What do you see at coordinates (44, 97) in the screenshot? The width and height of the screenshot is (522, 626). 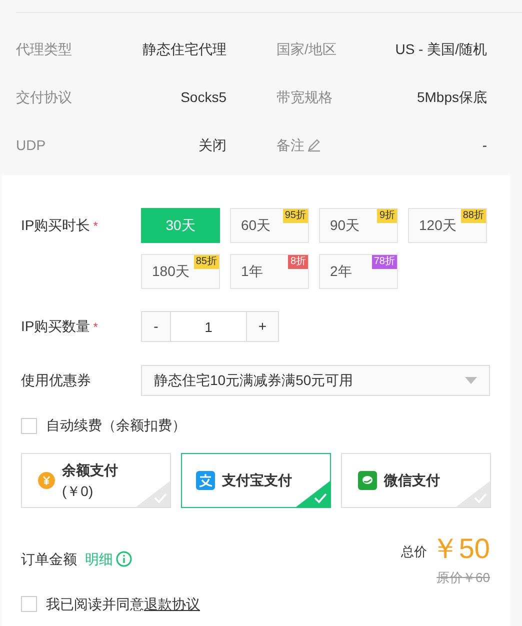 I see `info-label: 交付协议` at bounding box center [44, 97].